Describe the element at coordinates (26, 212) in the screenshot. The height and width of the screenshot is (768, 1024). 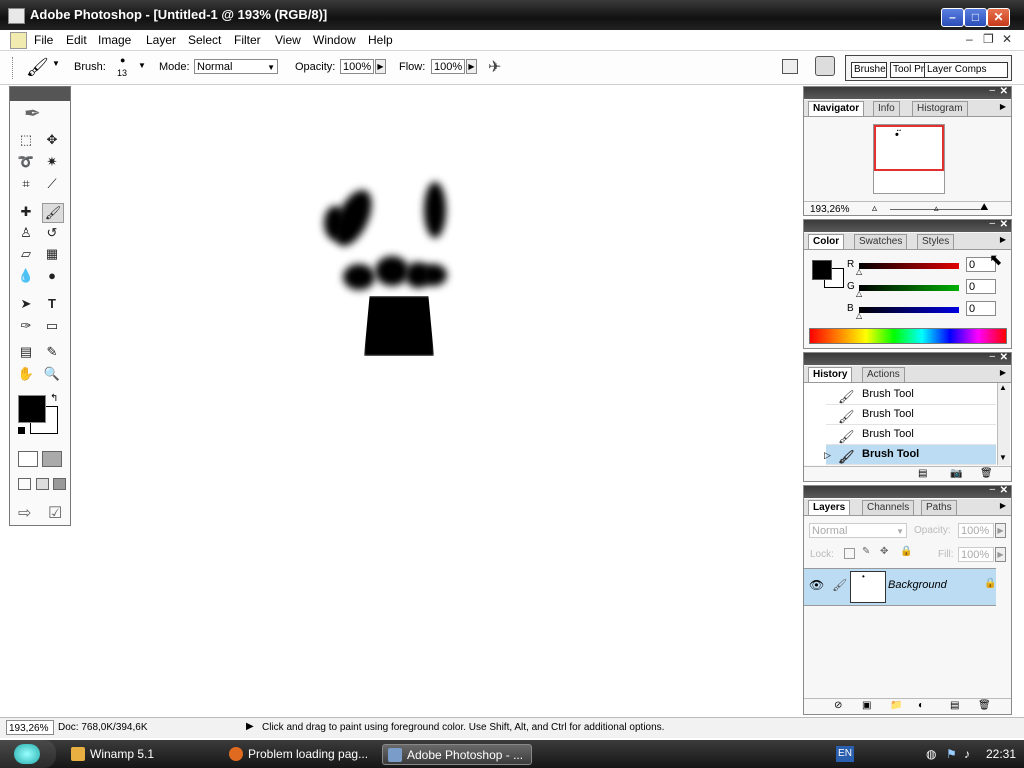
I see `healing-brush-tool-icon: ✚` at that location.